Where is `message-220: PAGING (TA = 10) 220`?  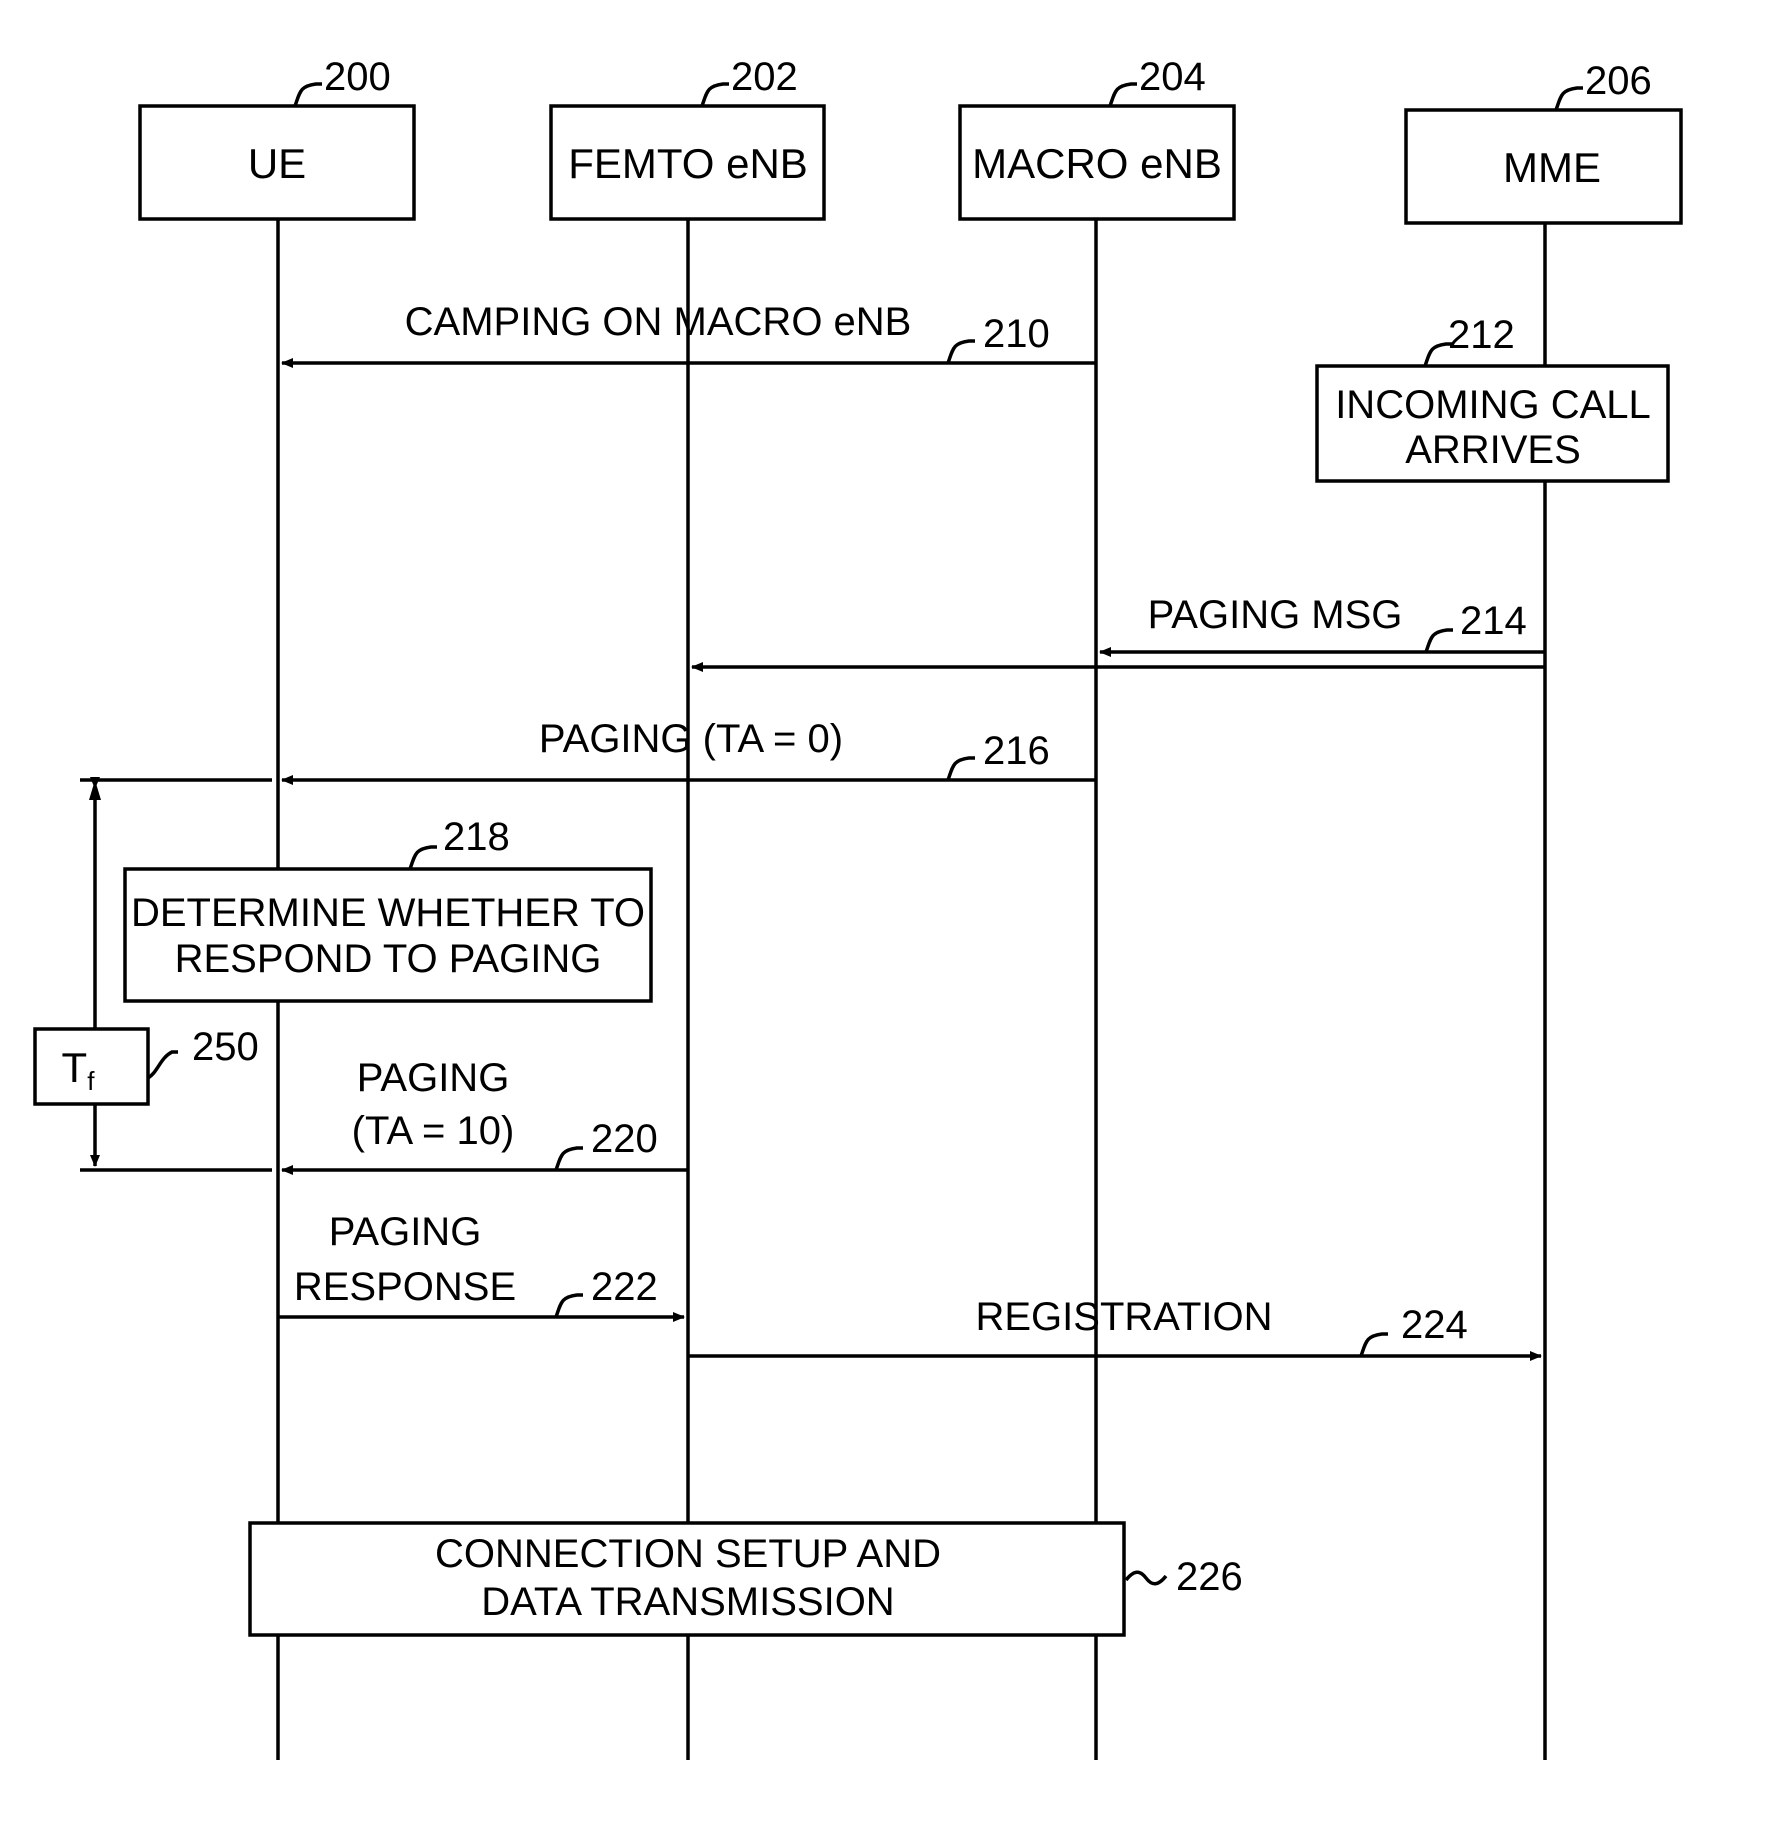
message-220: PAGING (TA = 10) 220 is located at coordinates (484, 1115).